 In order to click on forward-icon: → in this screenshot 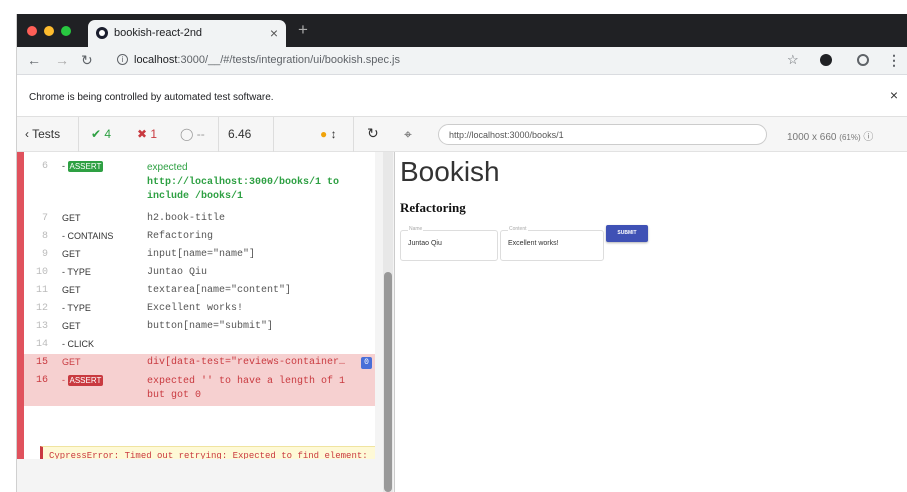, I will do `click(62, 60)`.